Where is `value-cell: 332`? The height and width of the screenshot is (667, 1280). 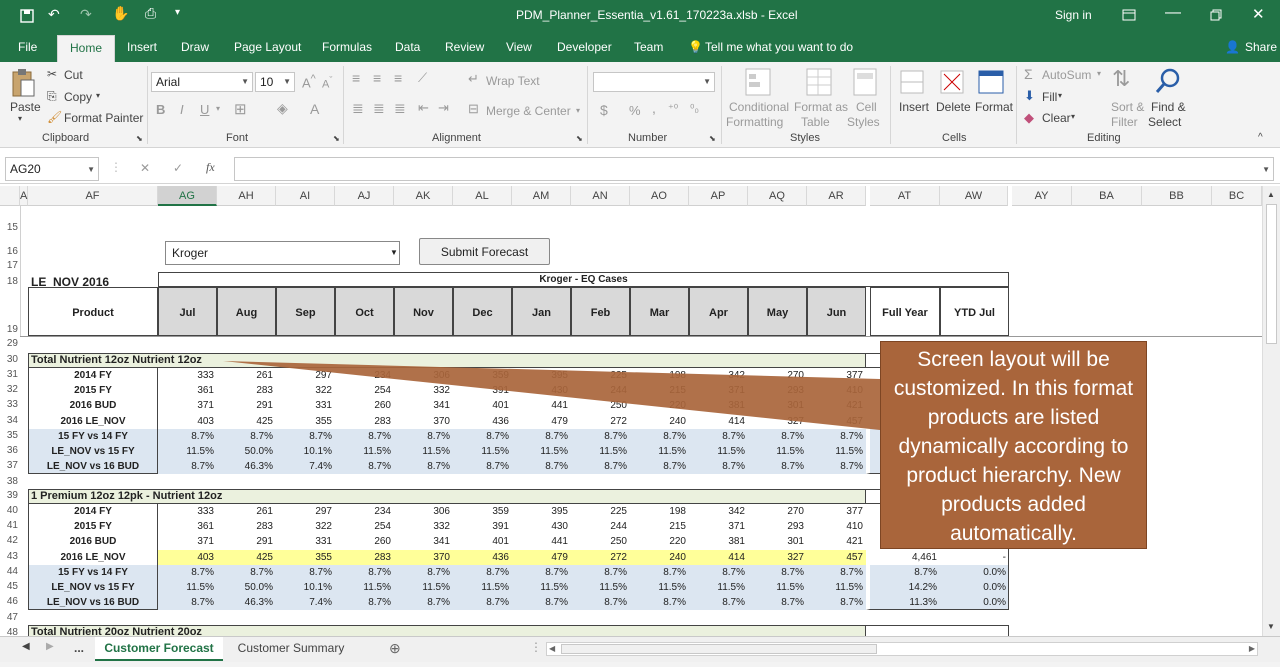 value-cell: 332 is located at coordinates (423, 390).